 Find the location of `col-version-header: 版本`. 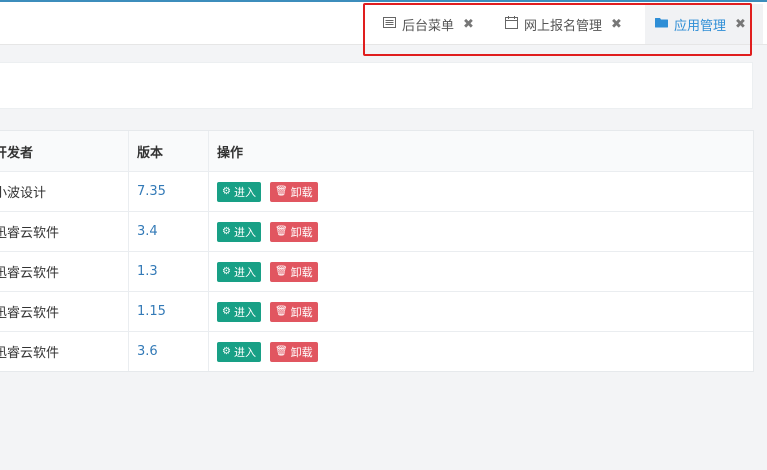

col-version-header: 版本 is located at coordinates (169, 151).